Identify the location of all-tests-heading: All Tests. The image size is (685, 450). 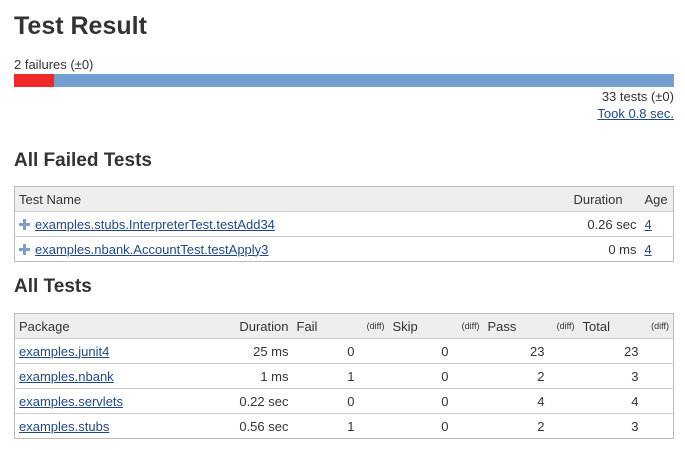
(53, 286).